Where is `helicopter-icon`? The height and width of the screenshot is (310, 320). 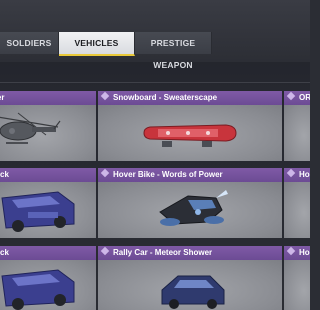 helicopter-icon is located at coordinates (30, 128).